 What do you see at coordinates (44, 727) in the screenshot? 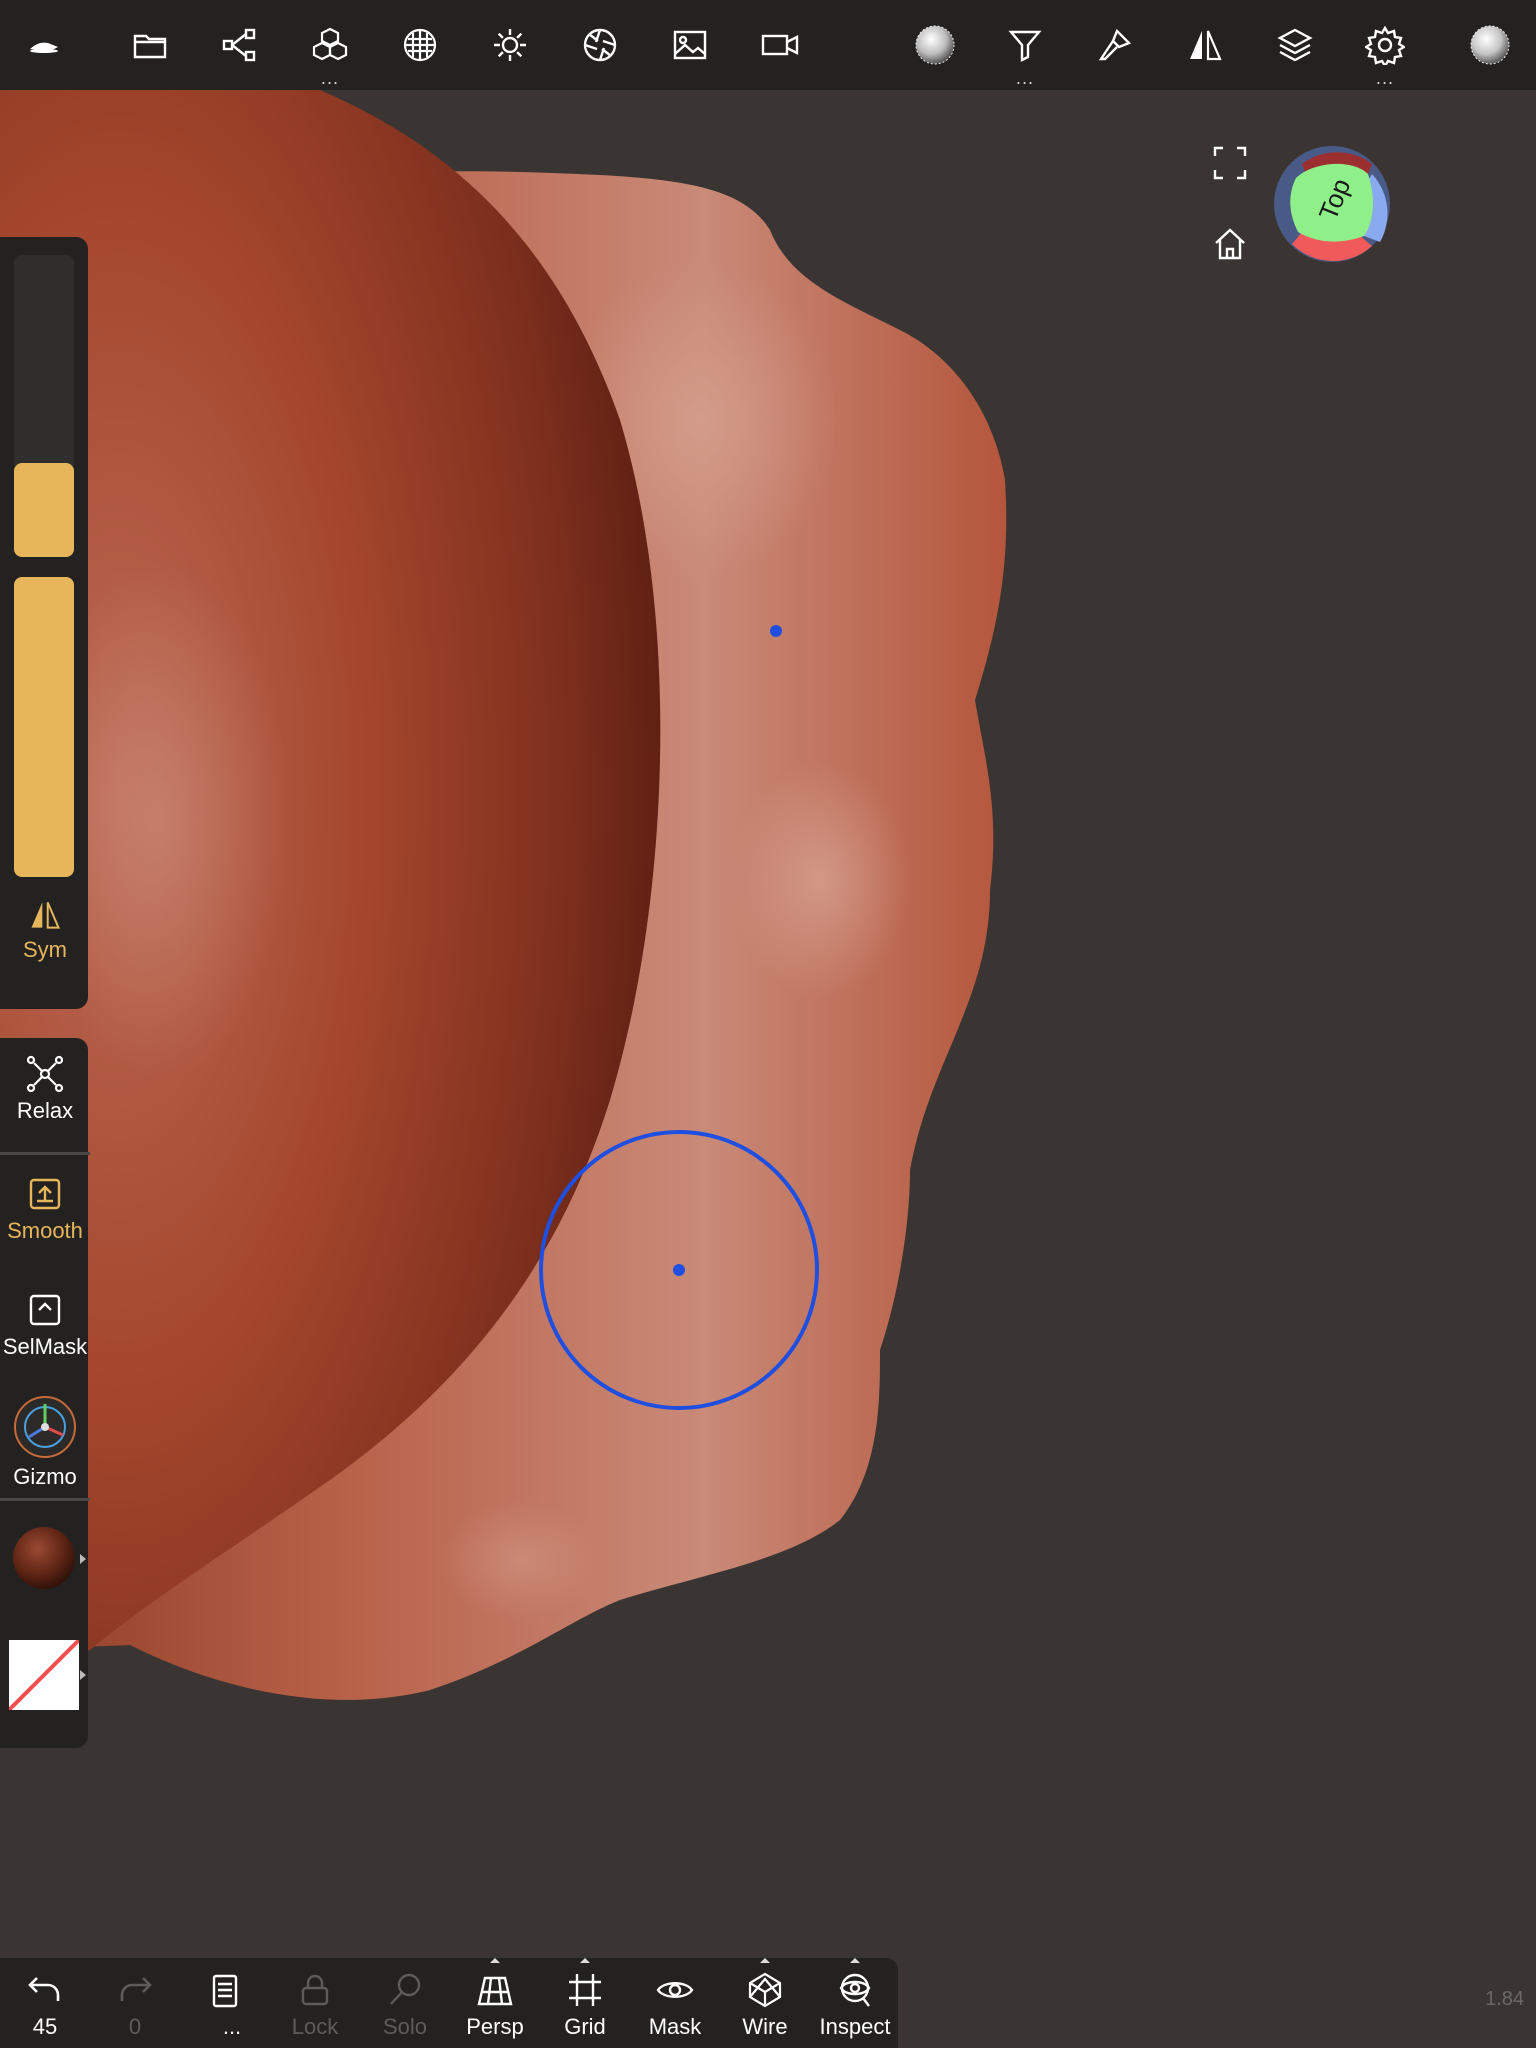
I see `intensity-slider` at bounding box center [44, 727].